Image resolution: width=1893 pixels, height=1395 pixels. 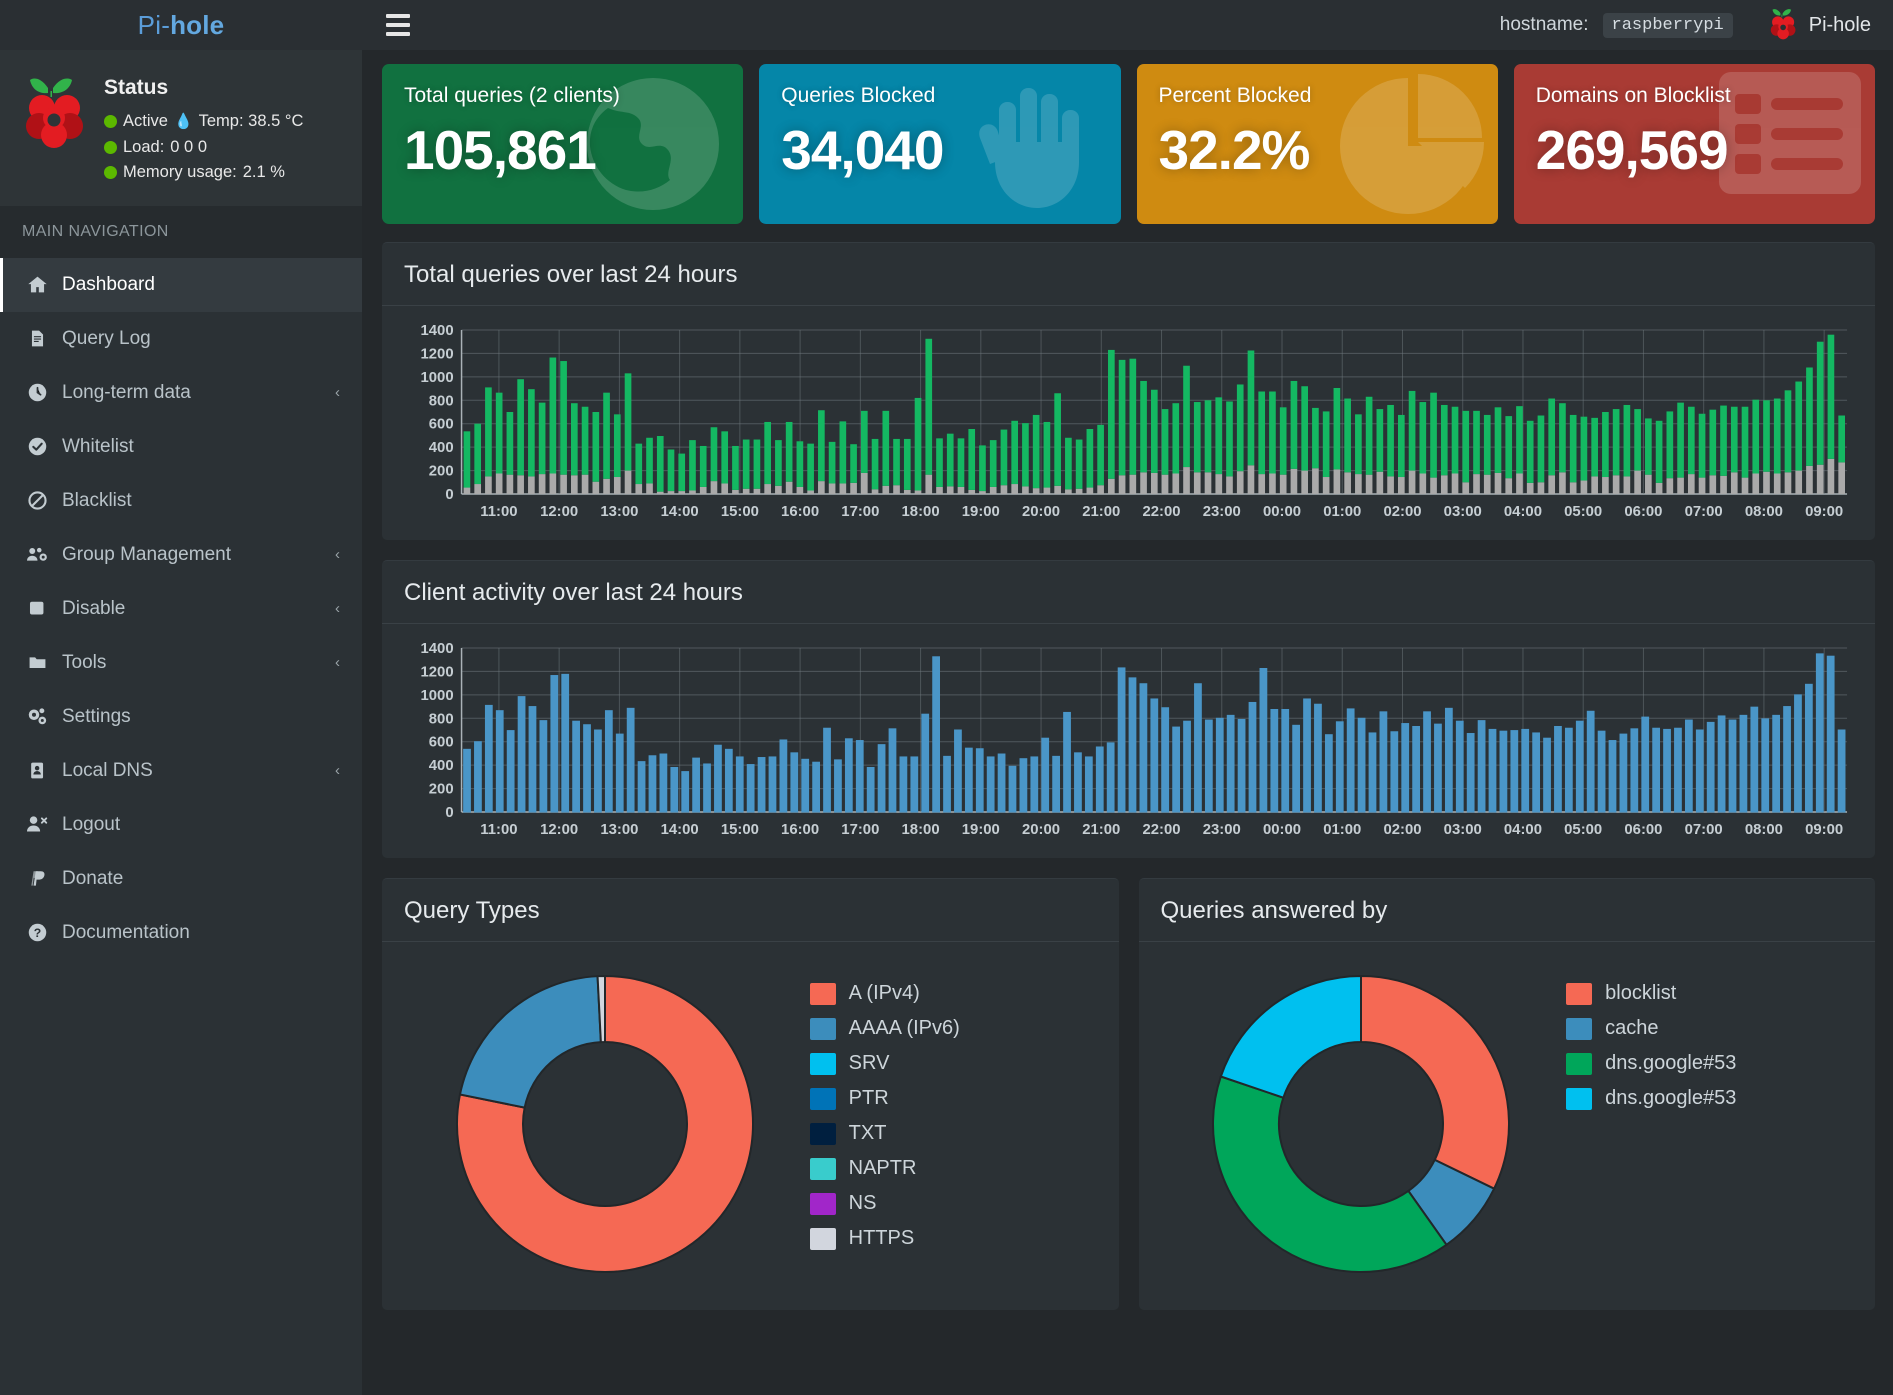 What do you see at coordinates (953, 1168) in the screenshot?
I see `legend-item: NAPTR` at bounding box center [953, 1168].